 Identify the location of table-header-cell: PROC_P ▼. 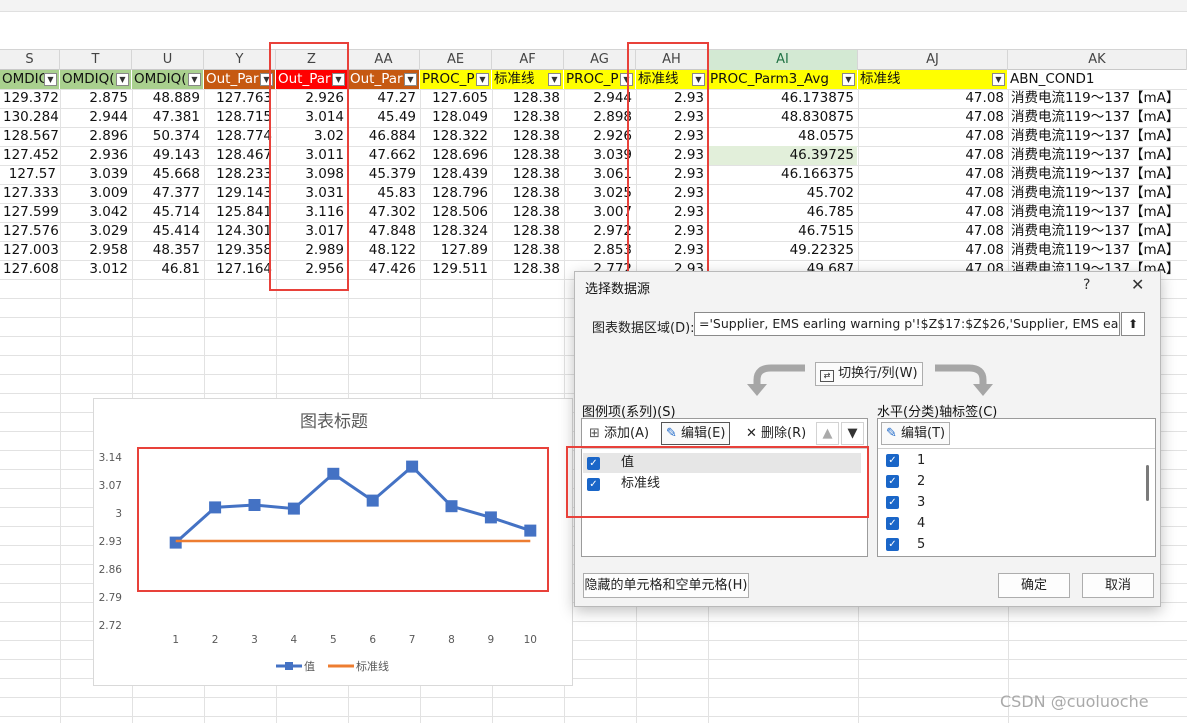
(455, 79).